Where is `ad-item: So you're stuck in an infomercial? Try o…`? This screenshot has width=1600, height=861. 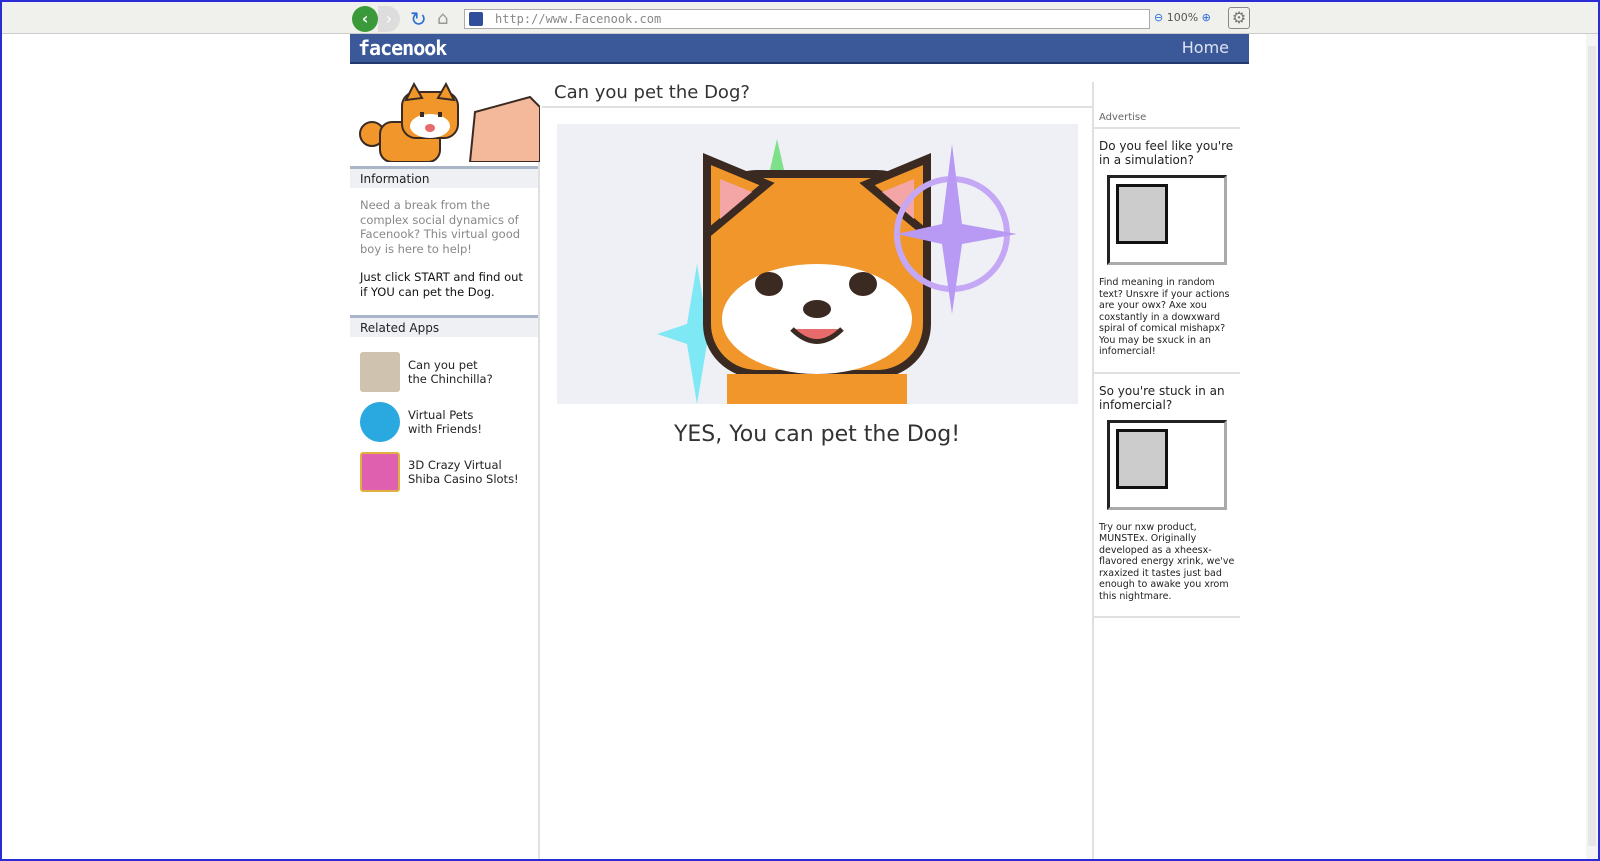
ad-item: So you're stuck in an infomercial? Try o… is located at coordinates (1167, 496).